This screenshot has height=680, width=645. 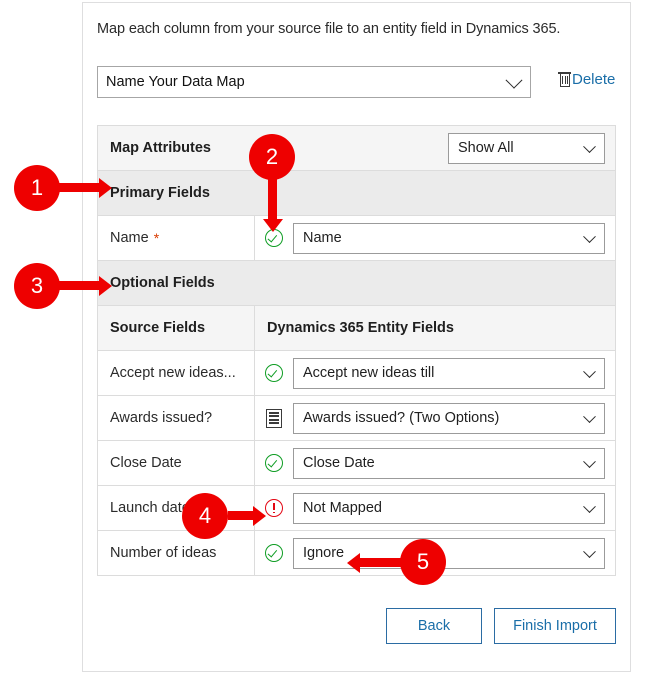 What do you see at coordinates (37, 286) in the screenshot?
I see `callout-3: 3` at bounding box center [37, 286].